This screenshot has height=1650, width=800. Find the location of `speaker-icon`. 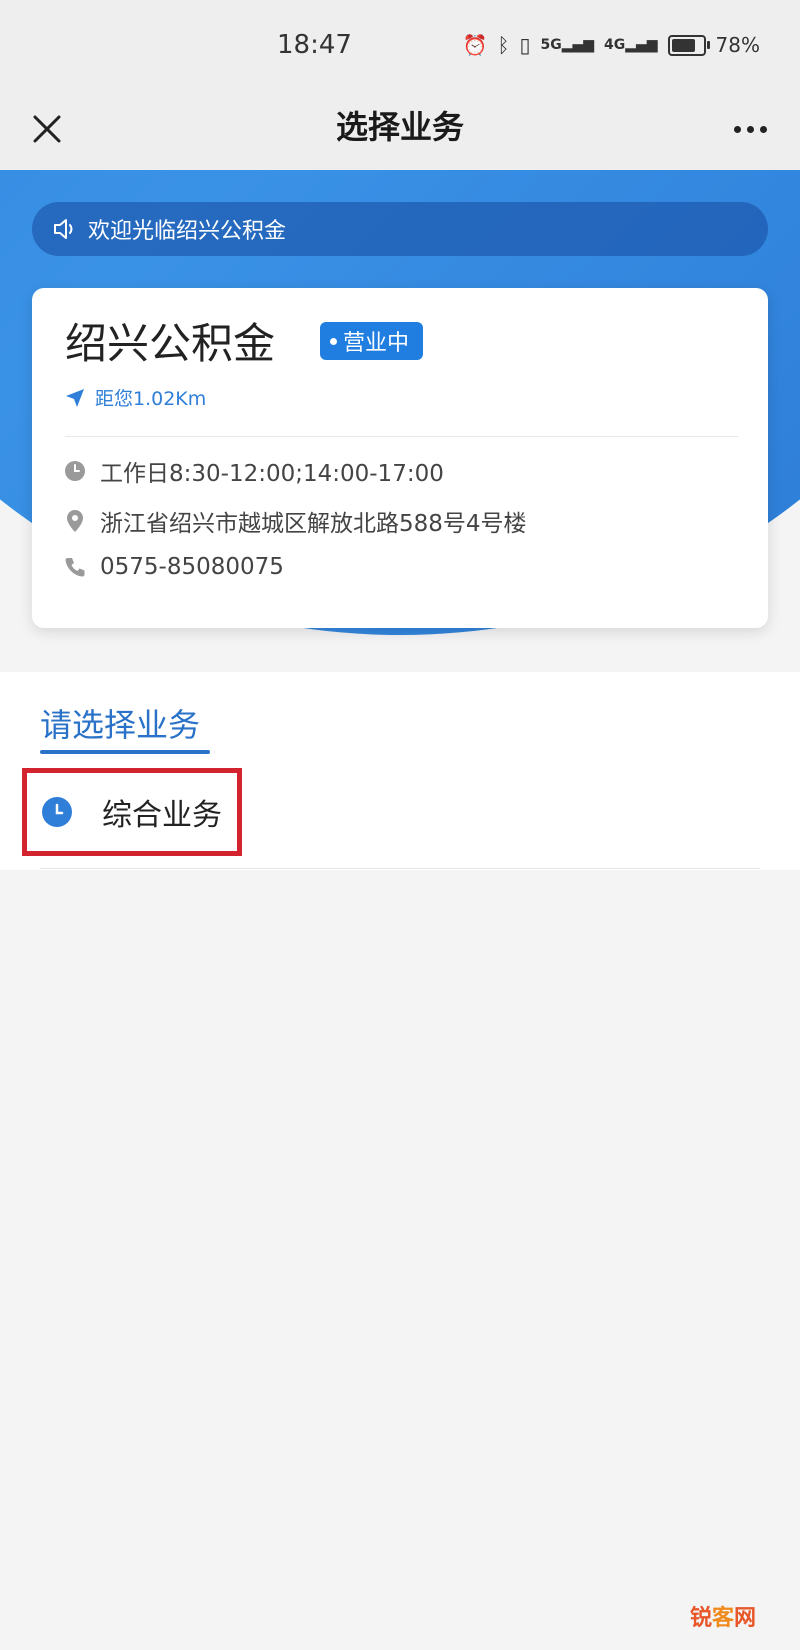

speaker-icon is located at coordinates (64, 229).